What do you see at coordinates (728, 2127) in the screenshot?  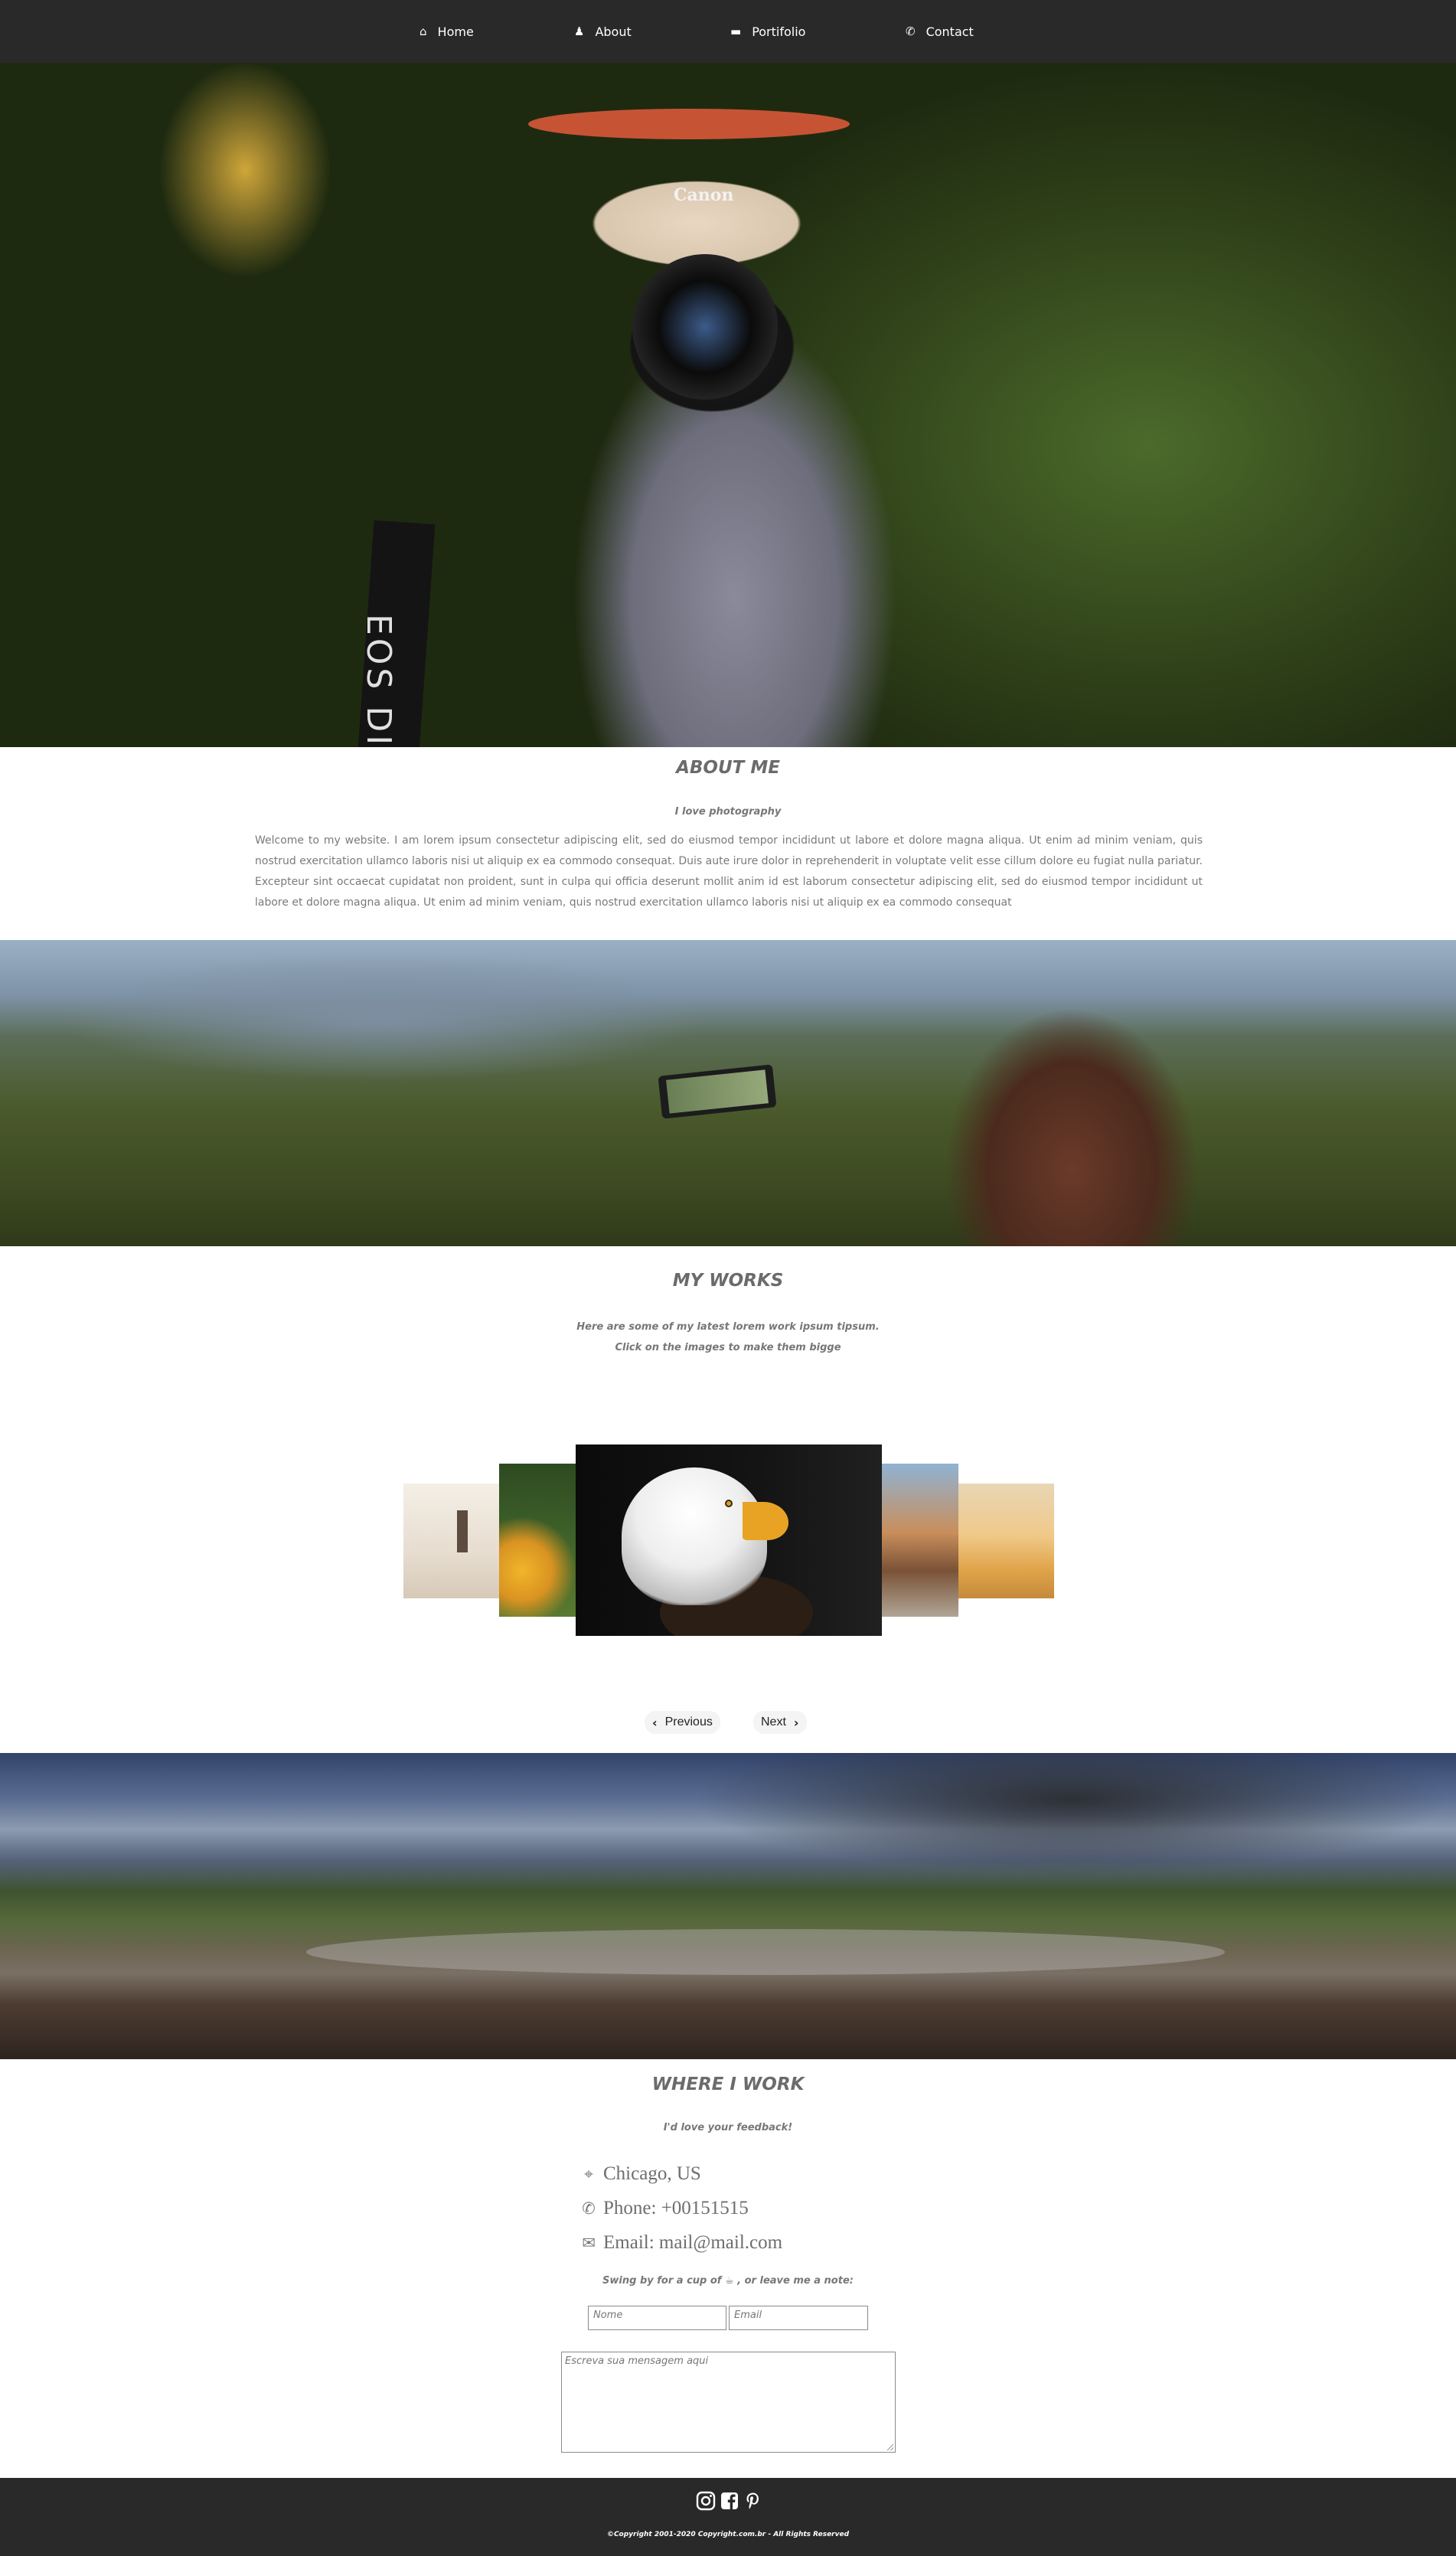 I see `contact-subtitle: I'd love your feedback!` at bounding box center [728, 2127].